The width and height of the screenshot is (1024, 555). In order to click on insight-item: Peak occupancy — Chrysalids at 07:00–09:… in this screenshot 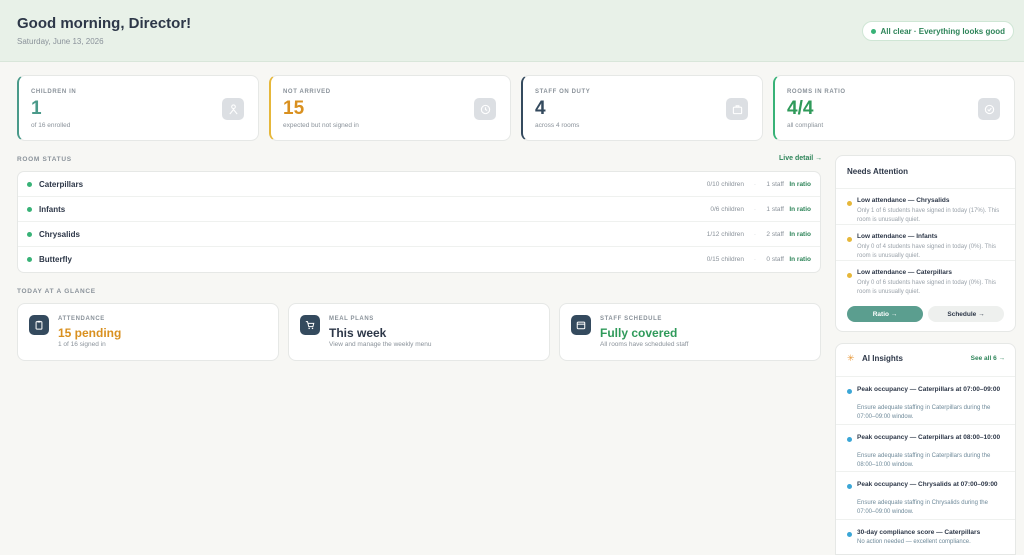, I will do `click(925, 495)`.